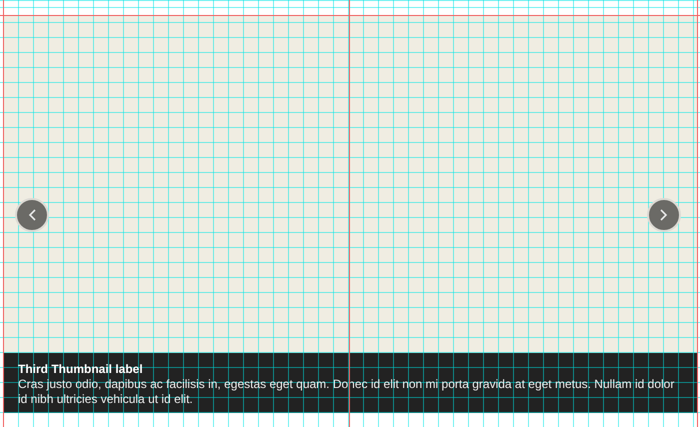 This screenshot has width=700, height=427. What do you see at coordinates (81, 369) in the screenshot?
I see `caption-title: Third Thumbnail label` at bounding box center [81, 369].